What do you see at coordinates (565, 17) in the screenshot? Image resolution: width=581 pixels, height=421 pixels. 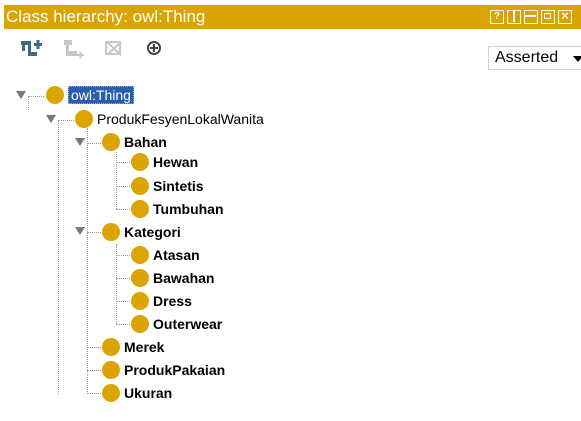 I see `close-icon` at bounding box center [565, 17].